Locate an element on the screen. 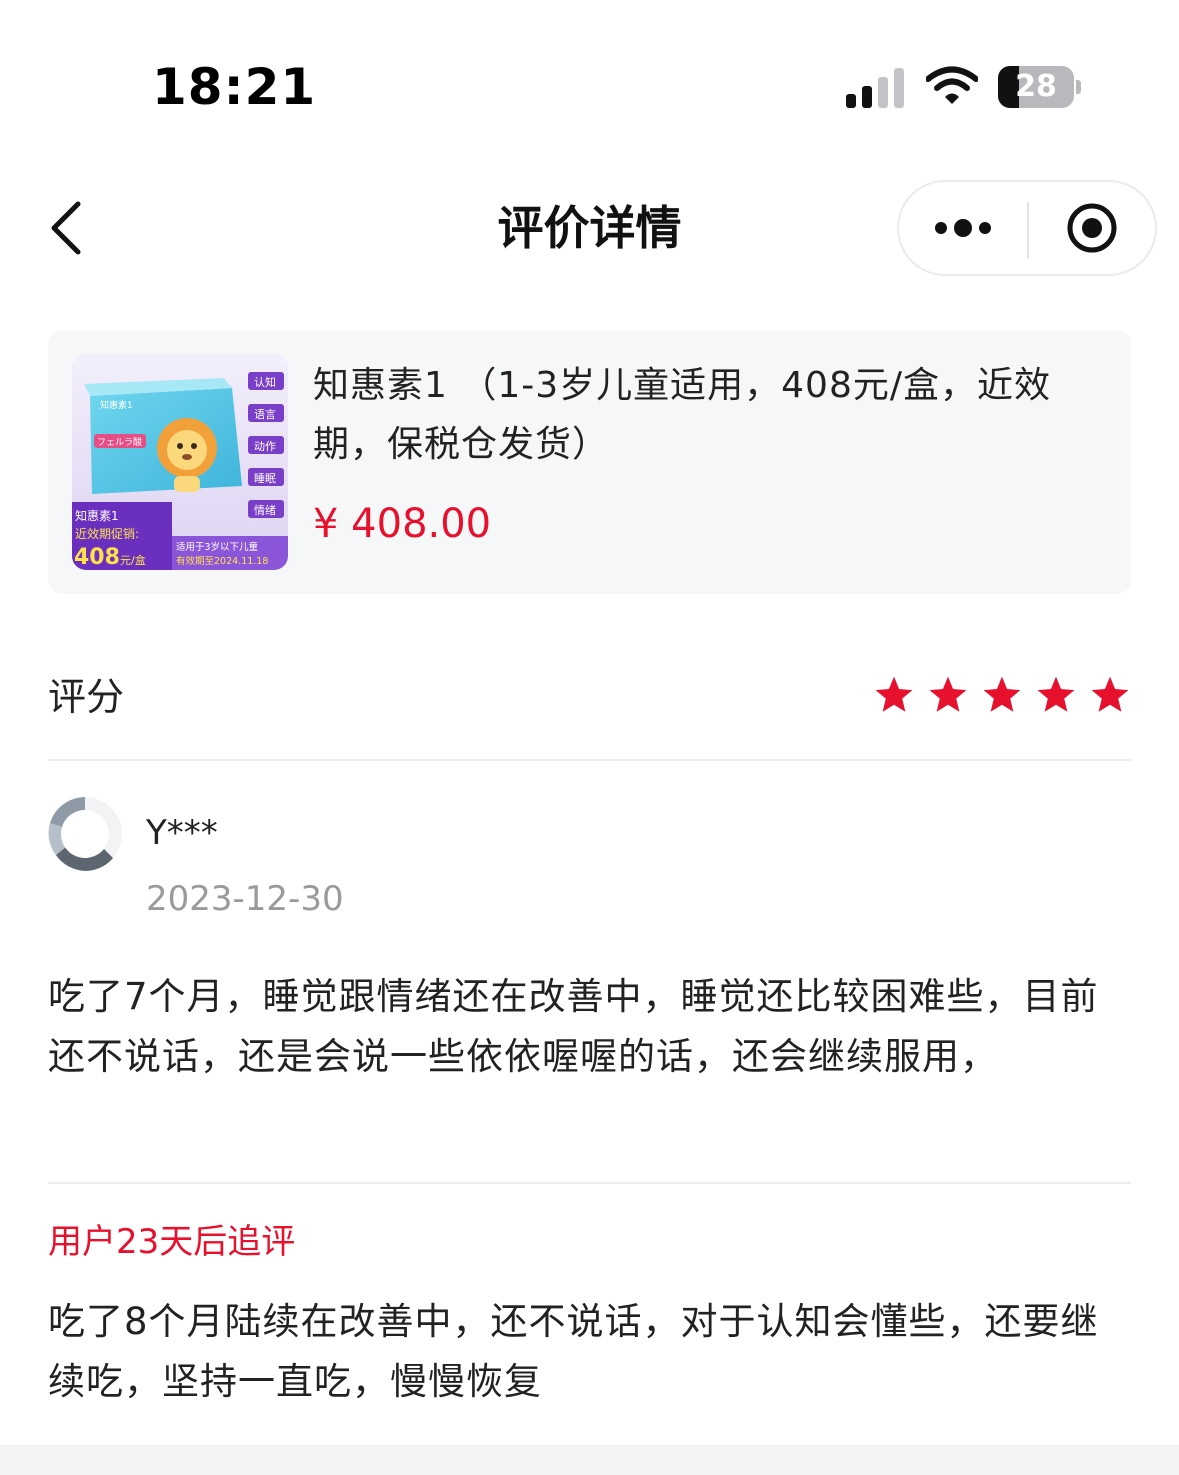 The width and height of the screenshot is (1179, 1475). product-name: 知惠素1 （1-3岁儿童适用，408元/盒，近效期，保税仓发货） is located at coordinates (682, 415).